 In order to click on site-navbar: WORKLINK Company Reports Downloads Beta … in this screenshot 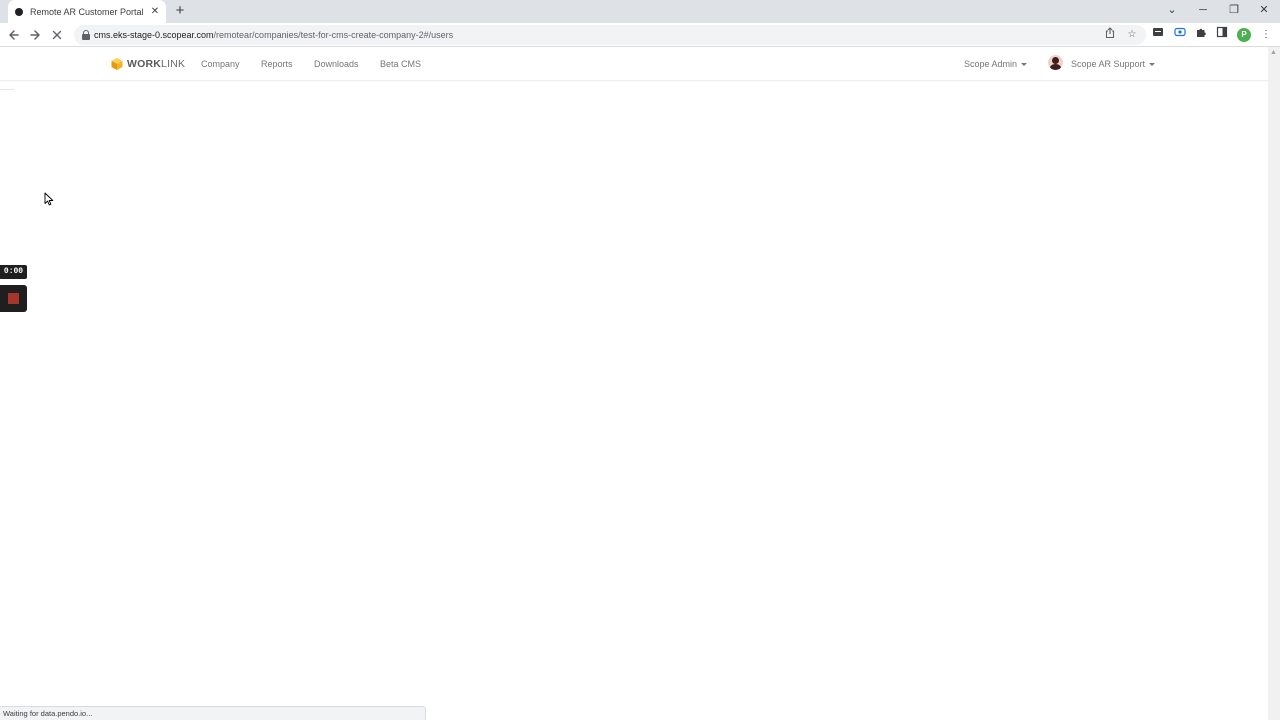, I will do `click(634, 64)`.